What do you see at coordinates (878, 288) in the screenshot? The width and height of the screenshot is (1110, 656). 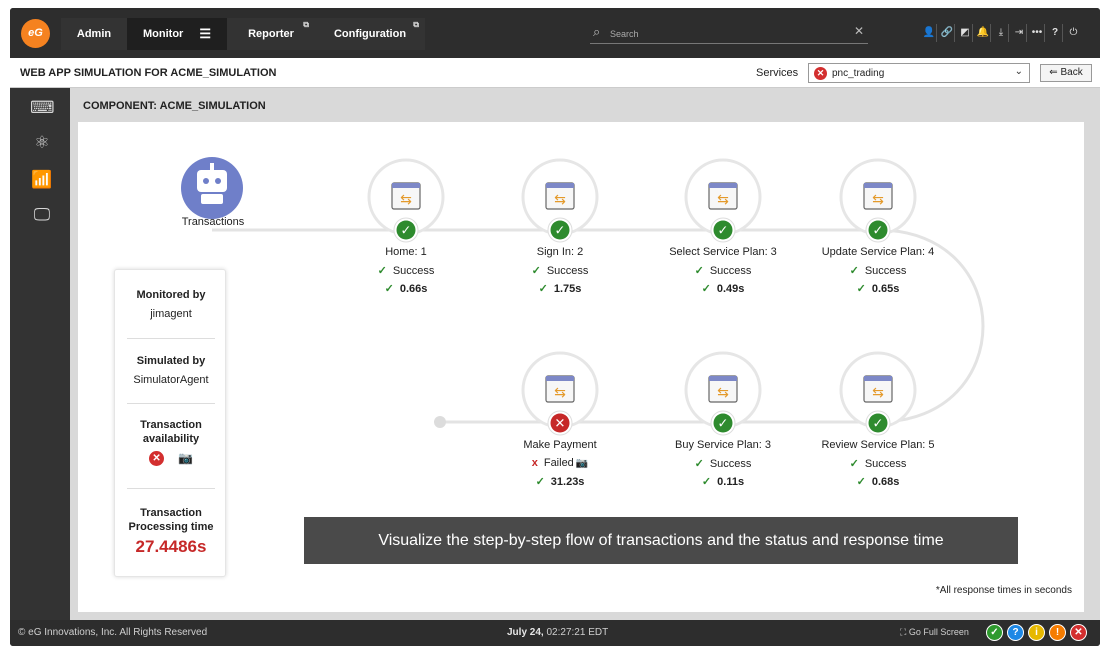 I see `step-time: ✓ 0.65s` at bounding box center [878, 288].